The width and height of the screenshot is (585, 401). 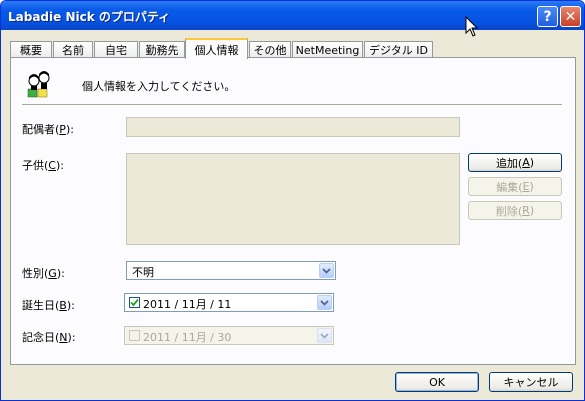 I want to click on tab-label: NetMeeting, so click(x=327, y=50).